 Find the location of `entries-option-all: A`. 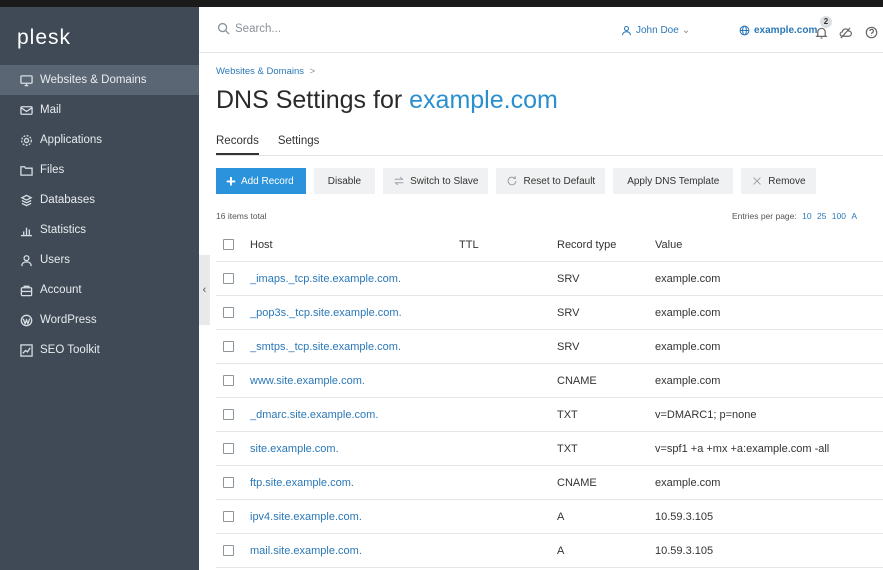

entries-option-all: A is located at coordinates (854, 216).